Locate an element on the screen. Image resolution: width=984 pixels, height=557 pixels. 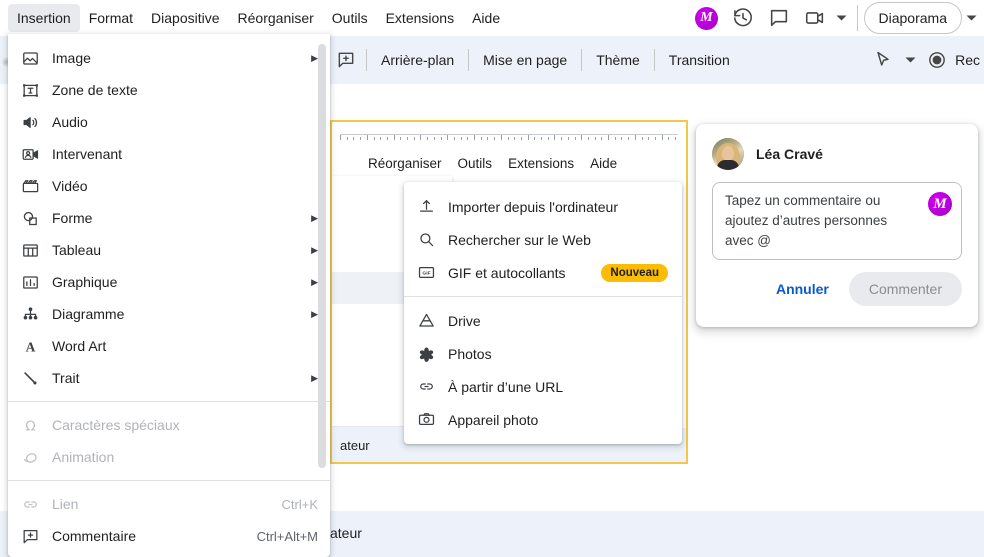
slideshow-caret-icon is located at coordinates (971, 18).